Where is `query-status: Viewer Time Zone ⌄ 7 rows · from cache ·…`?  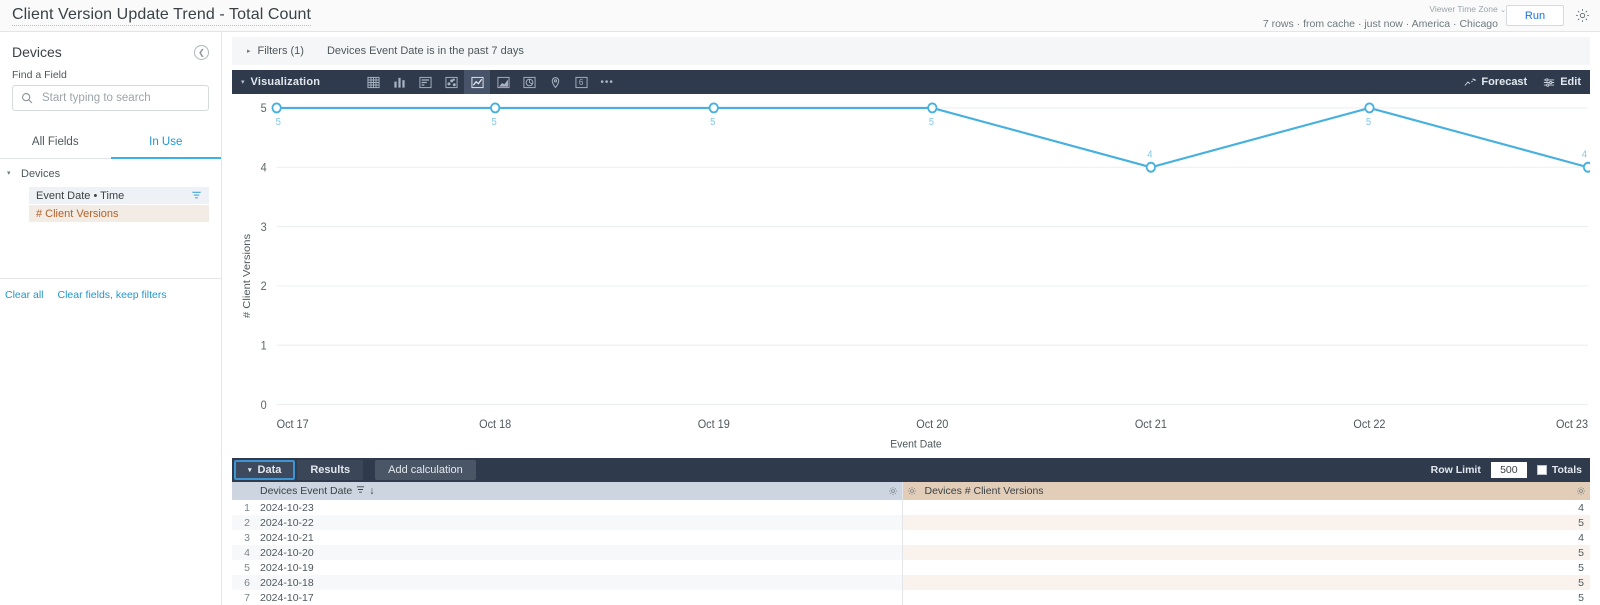
query-status: Viewer Time Zone ⌄ 7 rows · from cache ·… is located at coordinates (1384, 17).